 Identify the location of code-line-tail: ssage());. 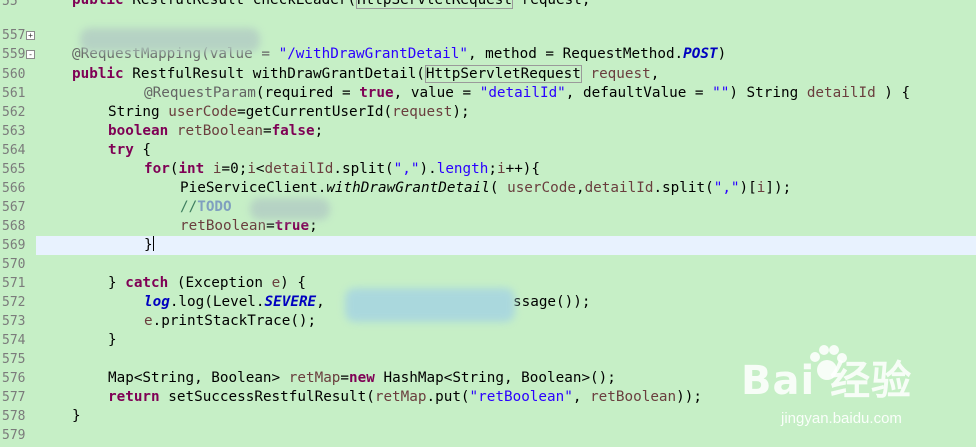
(551, 302).